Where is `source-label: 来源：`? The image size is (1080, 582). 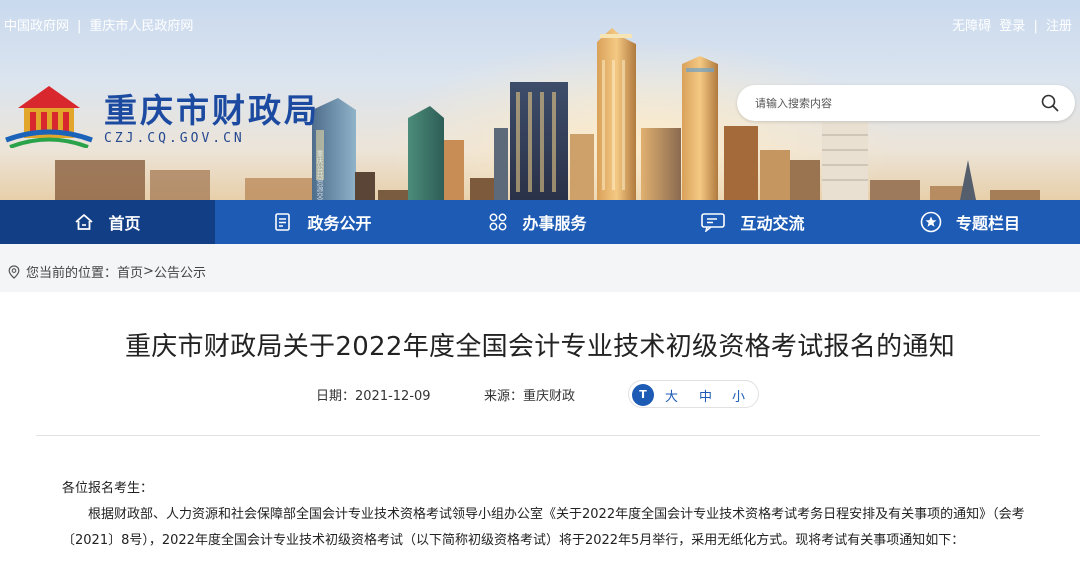
source-label: 来源： is located at coordinates (504, 396).